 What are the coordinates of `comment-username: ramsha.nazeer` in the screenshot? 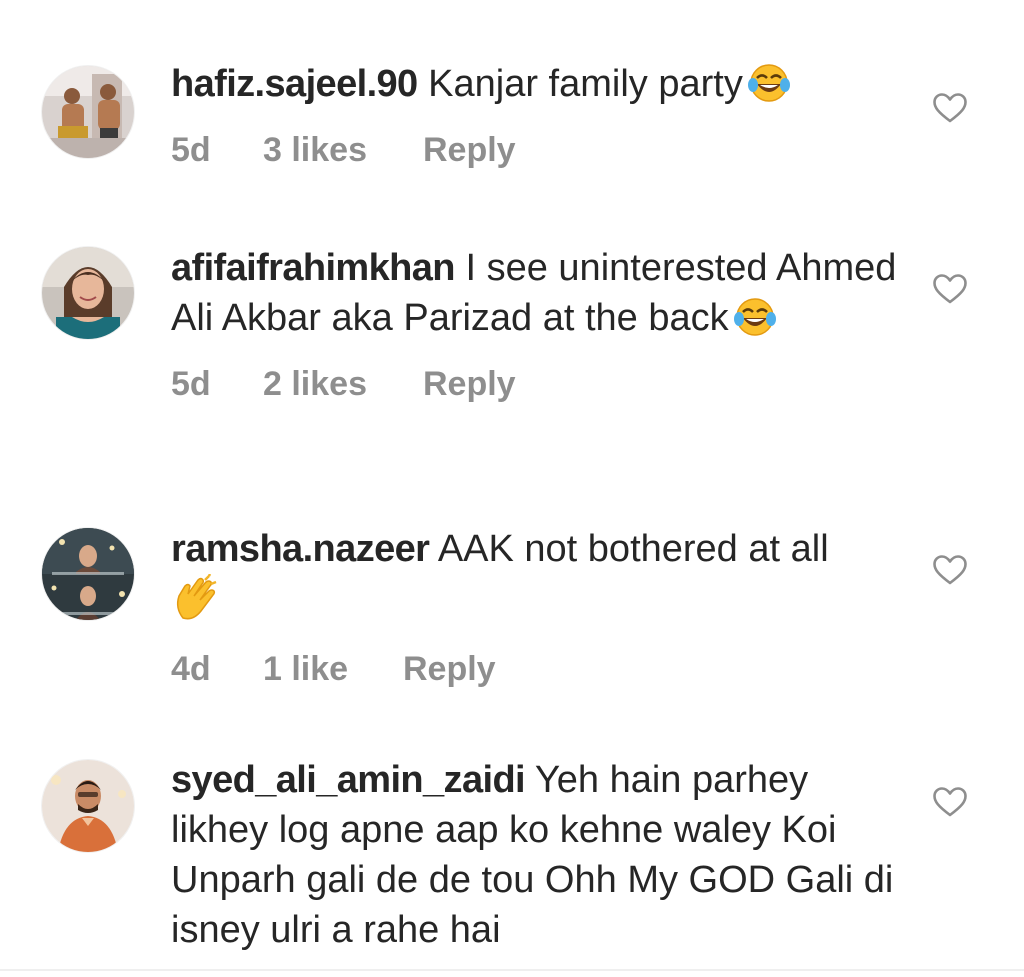 It's located at (300, 549).